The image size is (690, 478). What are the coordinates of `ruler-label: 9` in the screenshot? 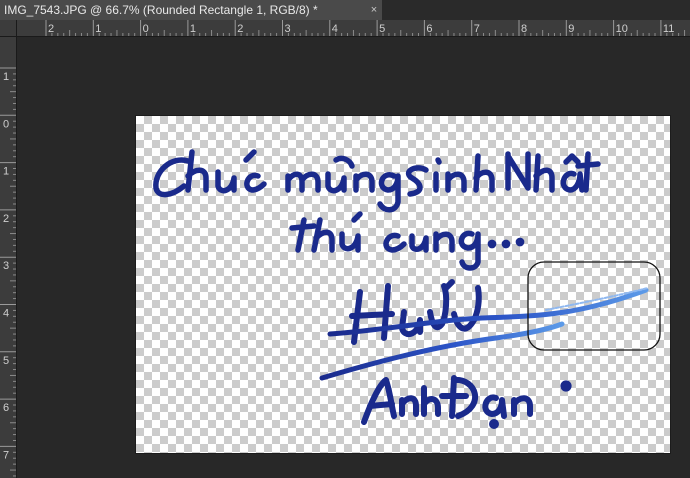 It's located at (571, 29).